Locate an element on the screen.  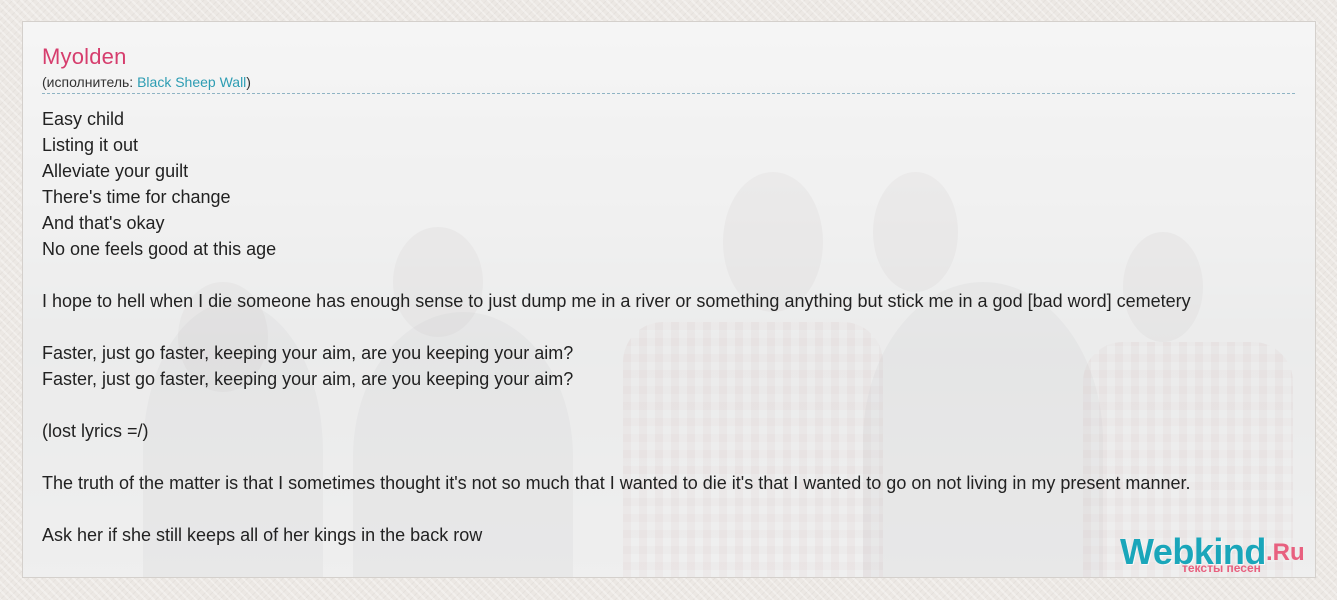
artist-line: (исполнитель: Black Sheep Wall) is located at coordinates (146, 82).